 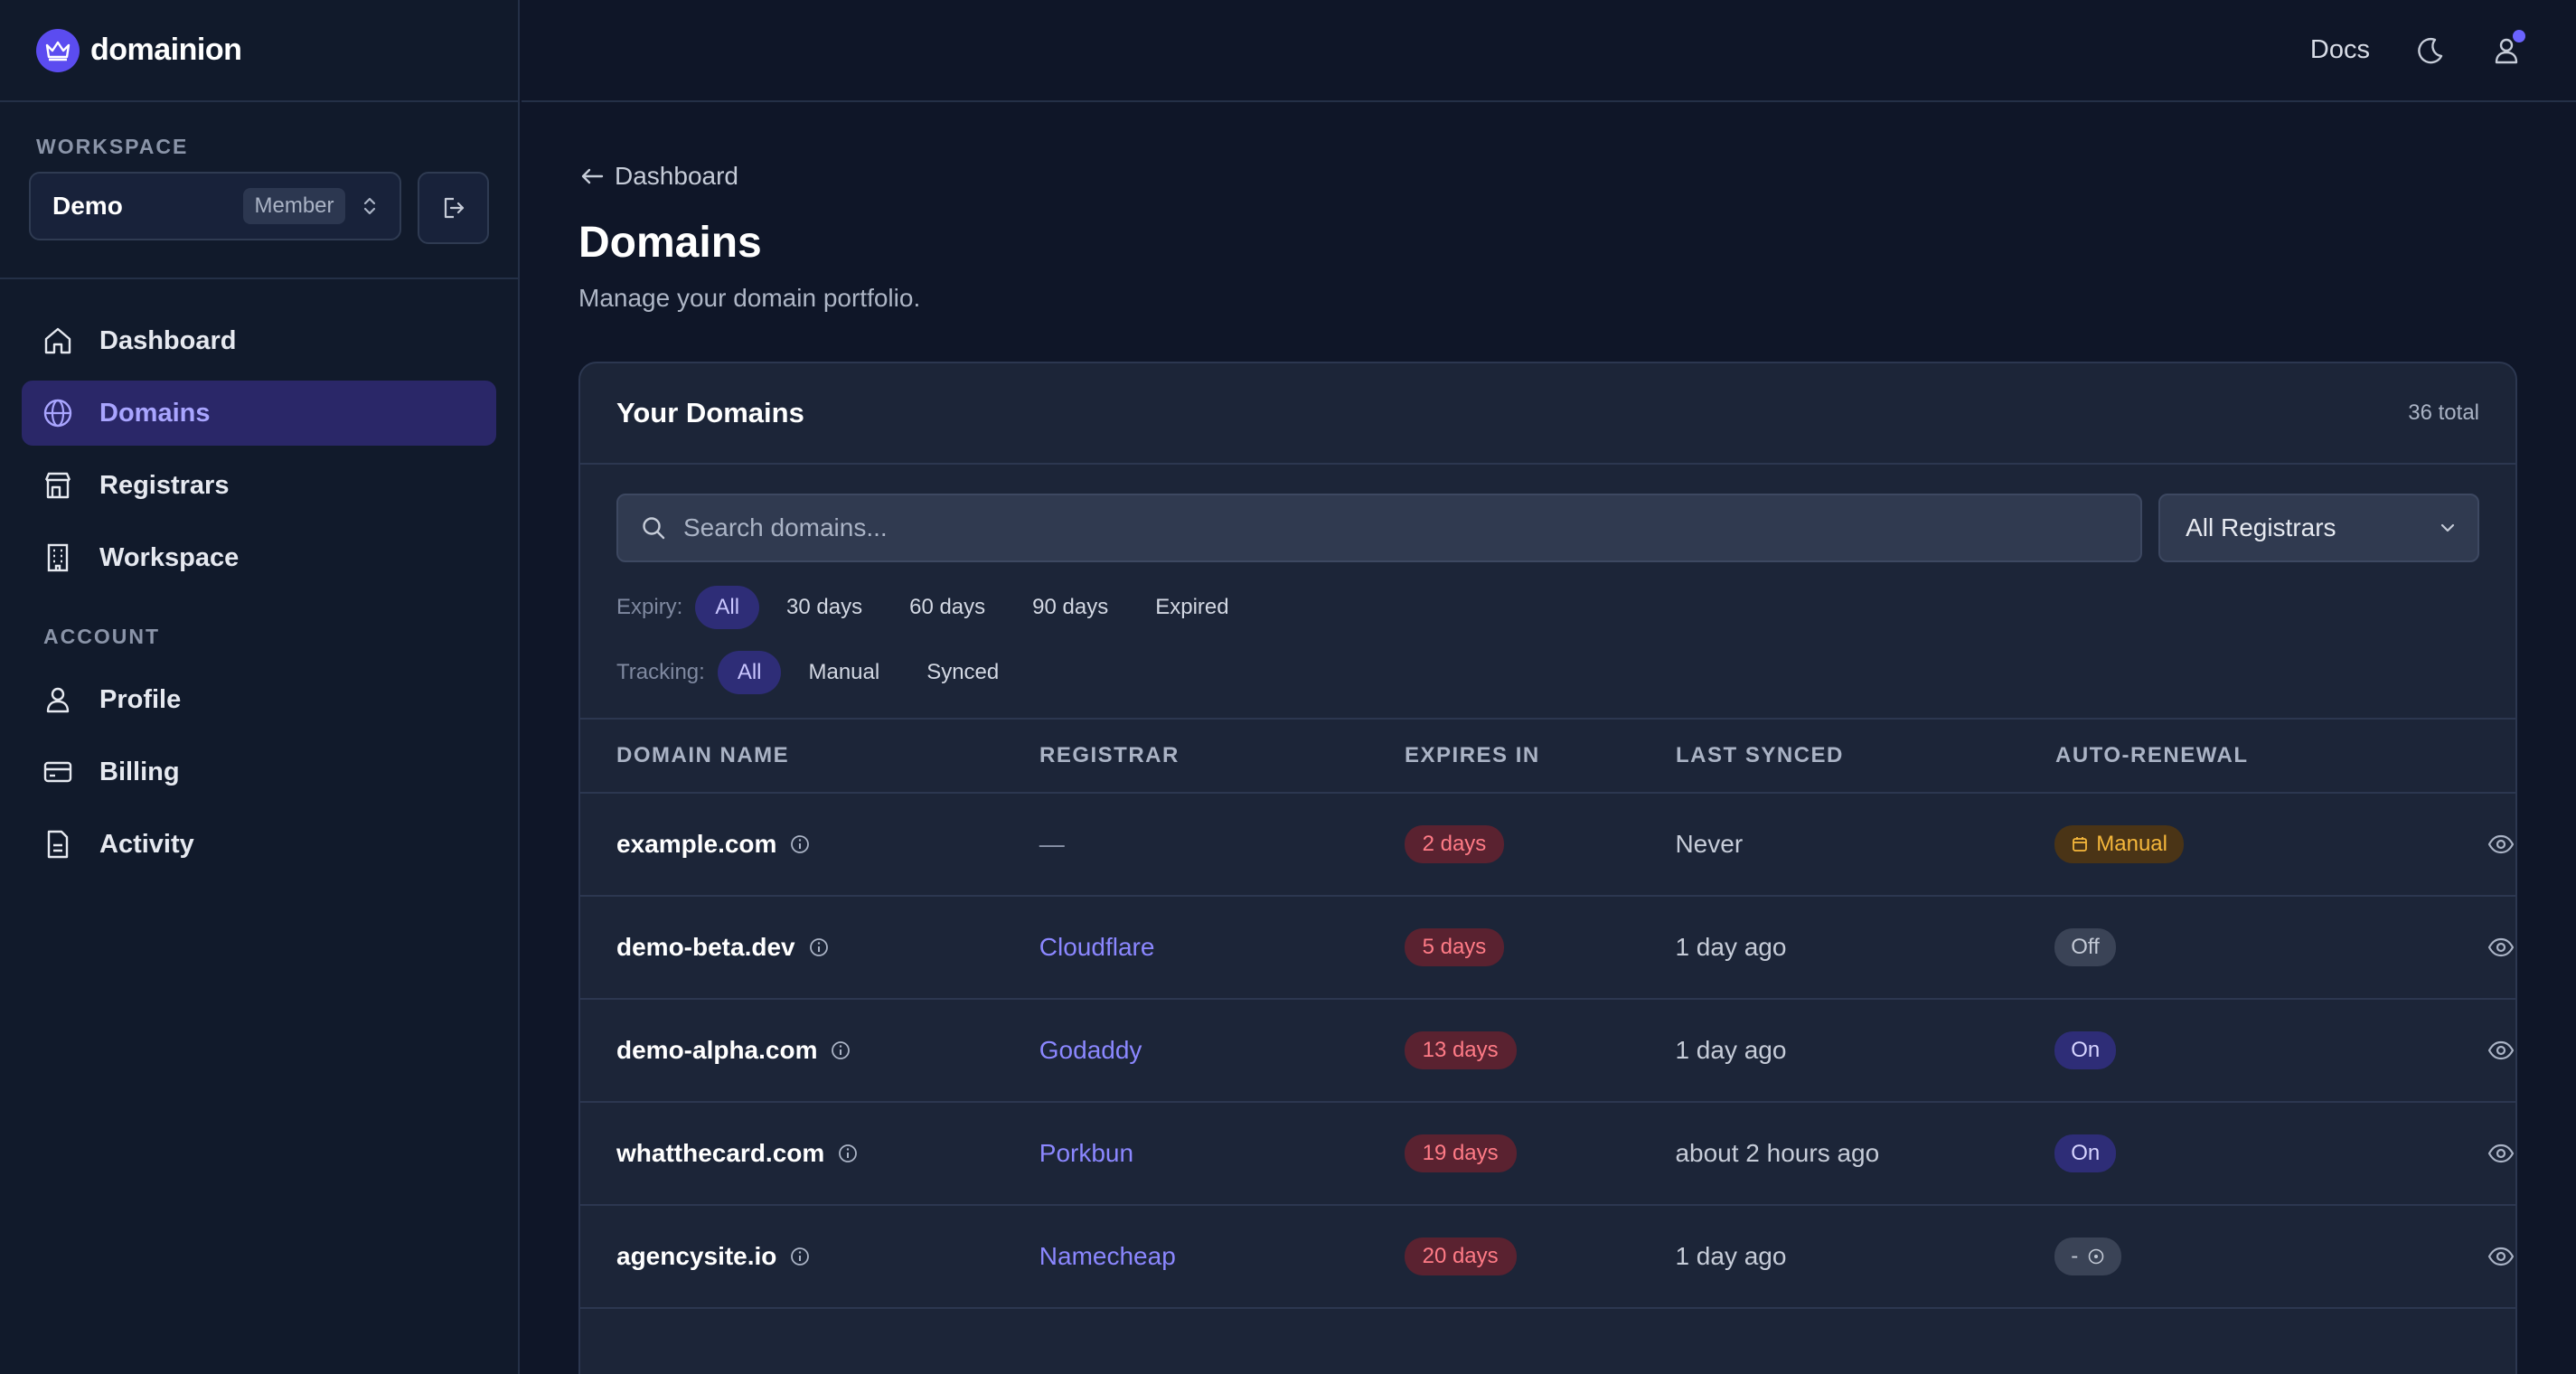 I want to click on column-domain-name: DOMAIN NAME, so click(x=810, y=755).